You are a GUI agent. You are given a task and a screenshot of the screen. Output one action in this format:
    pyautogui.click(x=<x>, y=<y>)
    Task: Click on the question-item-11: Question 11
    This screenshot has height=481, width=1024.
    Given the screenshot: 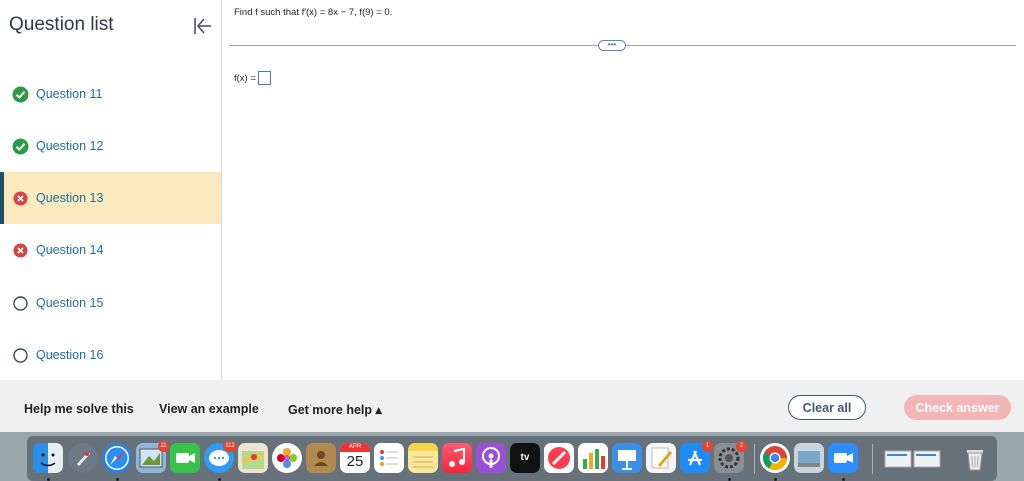 What is the action you would take?
    pyautogui.click(x=110, y=94)
    